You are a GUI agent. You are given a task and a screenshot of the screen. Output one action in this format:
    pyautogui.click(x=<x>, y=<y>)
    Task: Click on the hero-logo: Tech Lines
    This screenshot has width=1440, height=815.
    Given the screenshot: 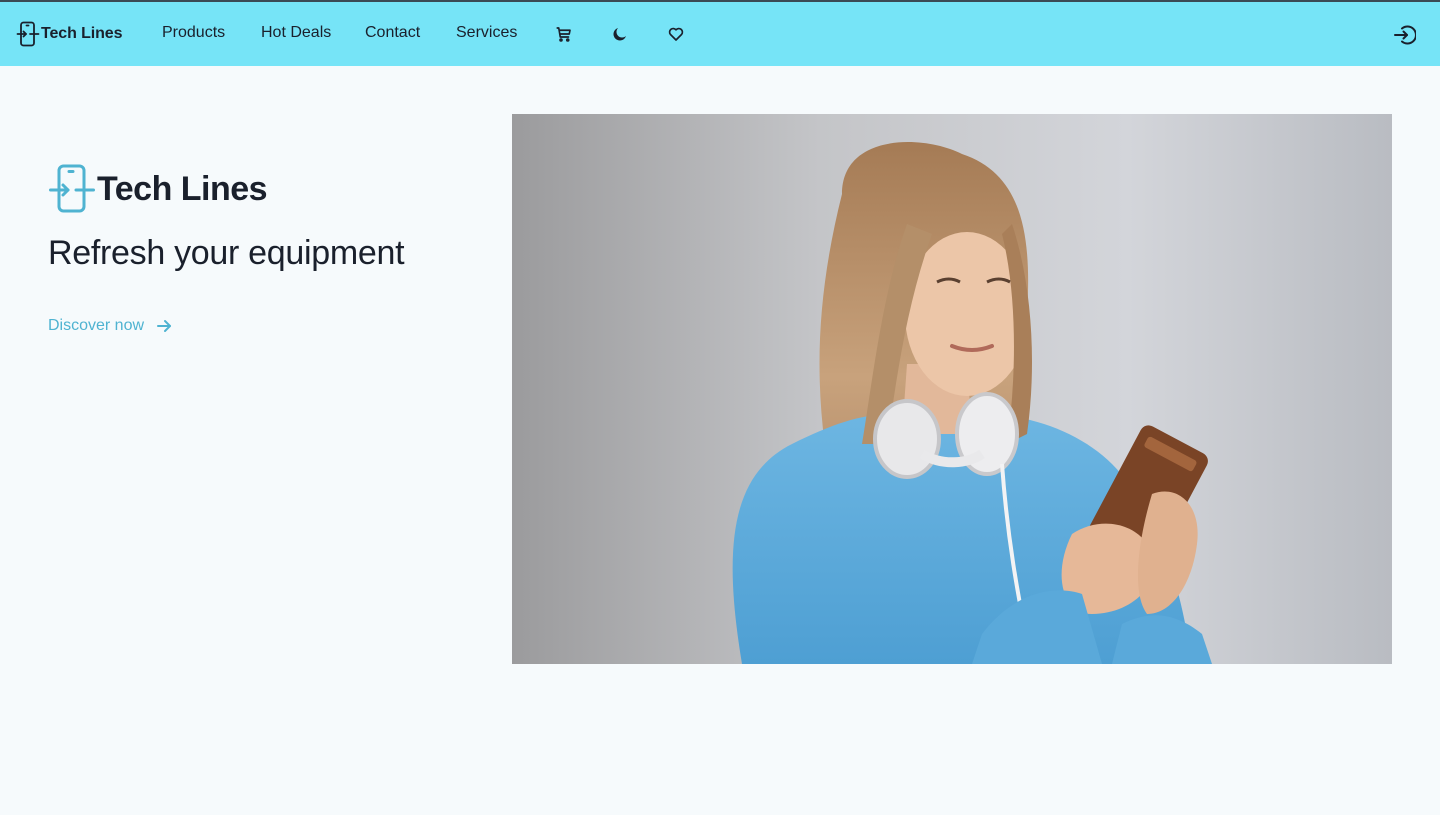 What is the action you would take?
    pyautogui.click(x=158, y=189)
    